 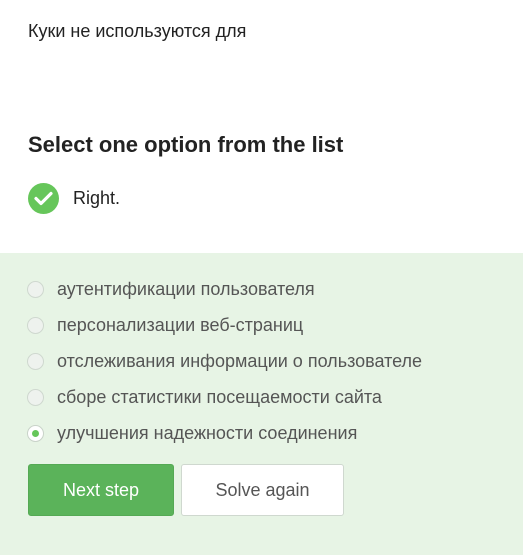 I want to click on result-label: Right., so click(x=97, y=198).